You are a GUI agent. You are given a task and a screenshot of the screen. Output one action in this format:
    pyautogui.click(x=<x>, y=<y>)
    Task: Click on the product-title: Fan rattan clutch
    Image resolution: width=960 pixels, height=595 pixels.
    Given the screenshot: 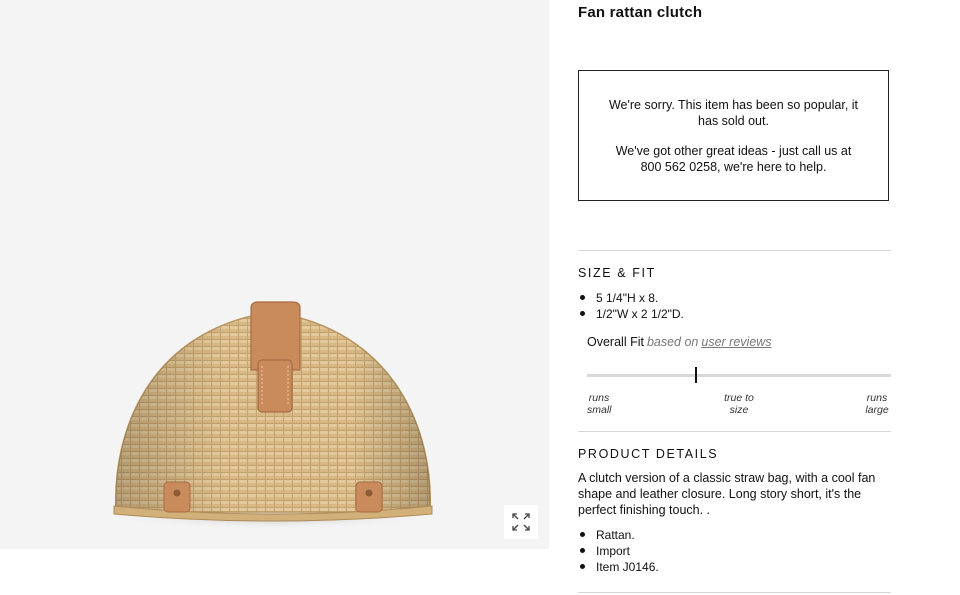 What is the action you would take?
    pyautogui.click(x=640, y=12)
    